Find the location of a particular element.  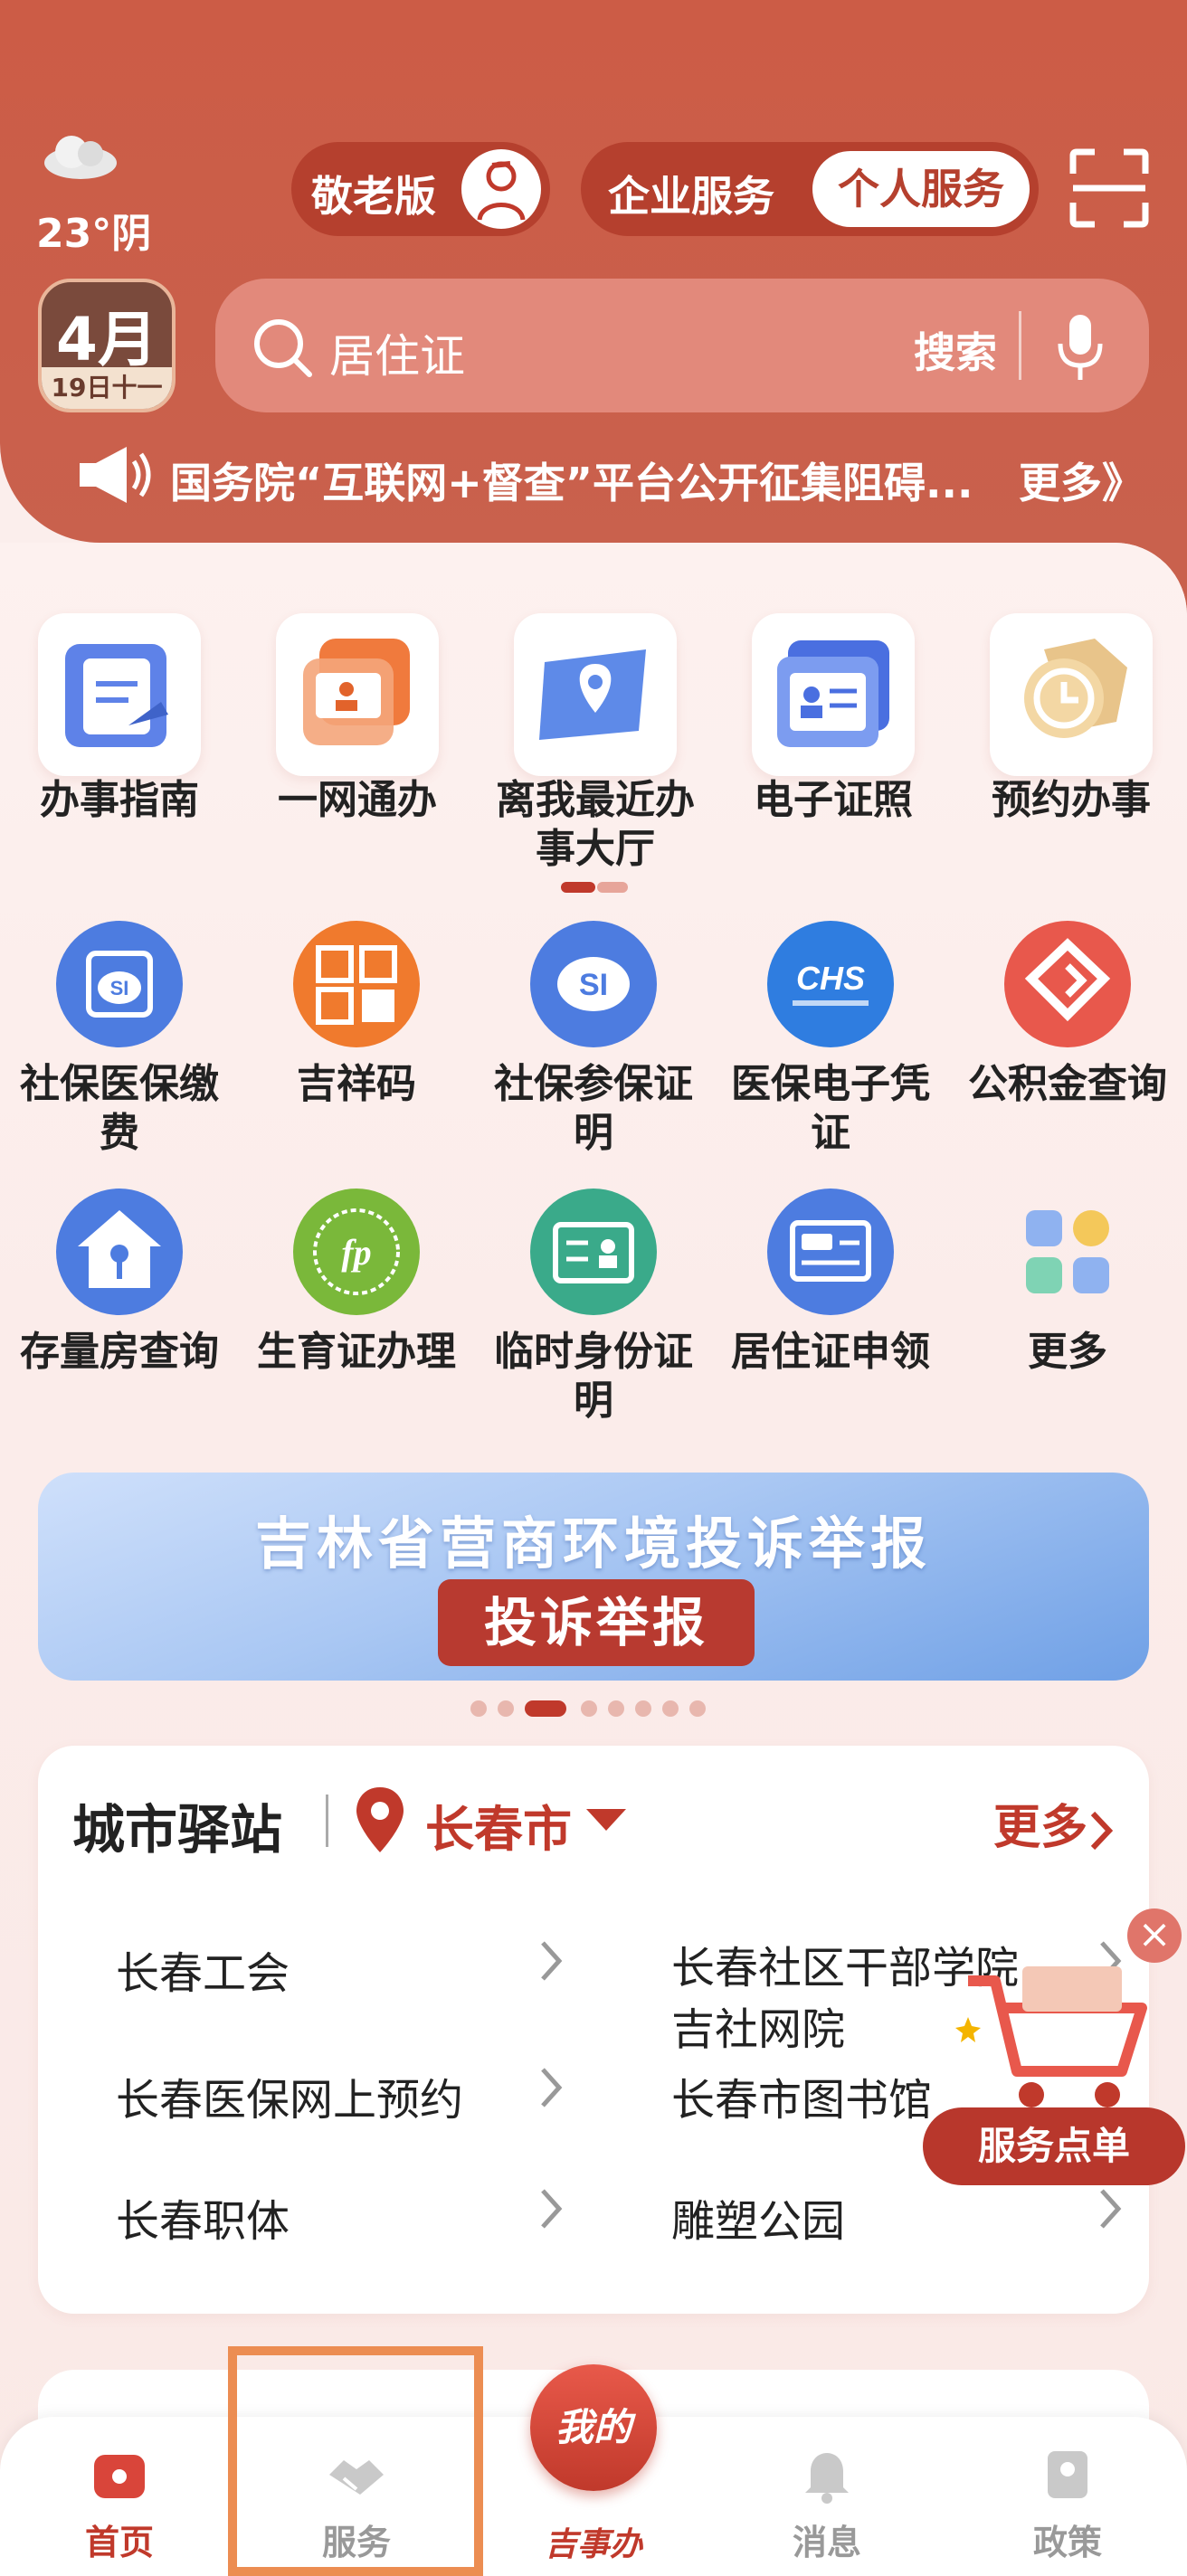

tab-home: 首页 is located at coordinates (120, 2503).